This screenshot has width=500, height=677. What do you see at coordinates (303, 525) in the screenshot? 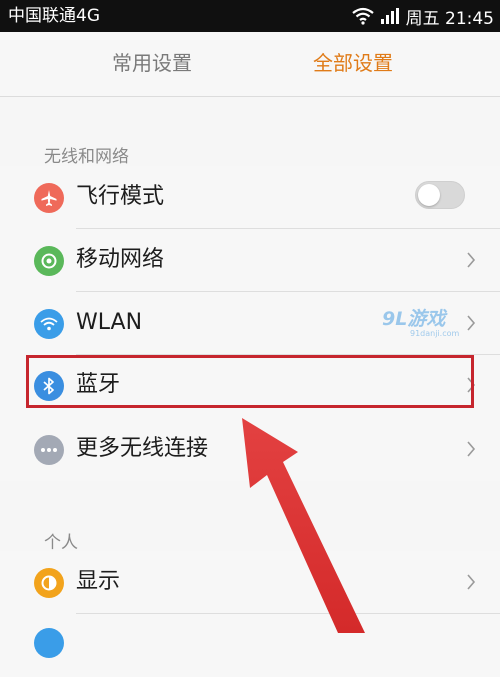
I see `annotation-arrow-icon` at bounding box center [303, 525].